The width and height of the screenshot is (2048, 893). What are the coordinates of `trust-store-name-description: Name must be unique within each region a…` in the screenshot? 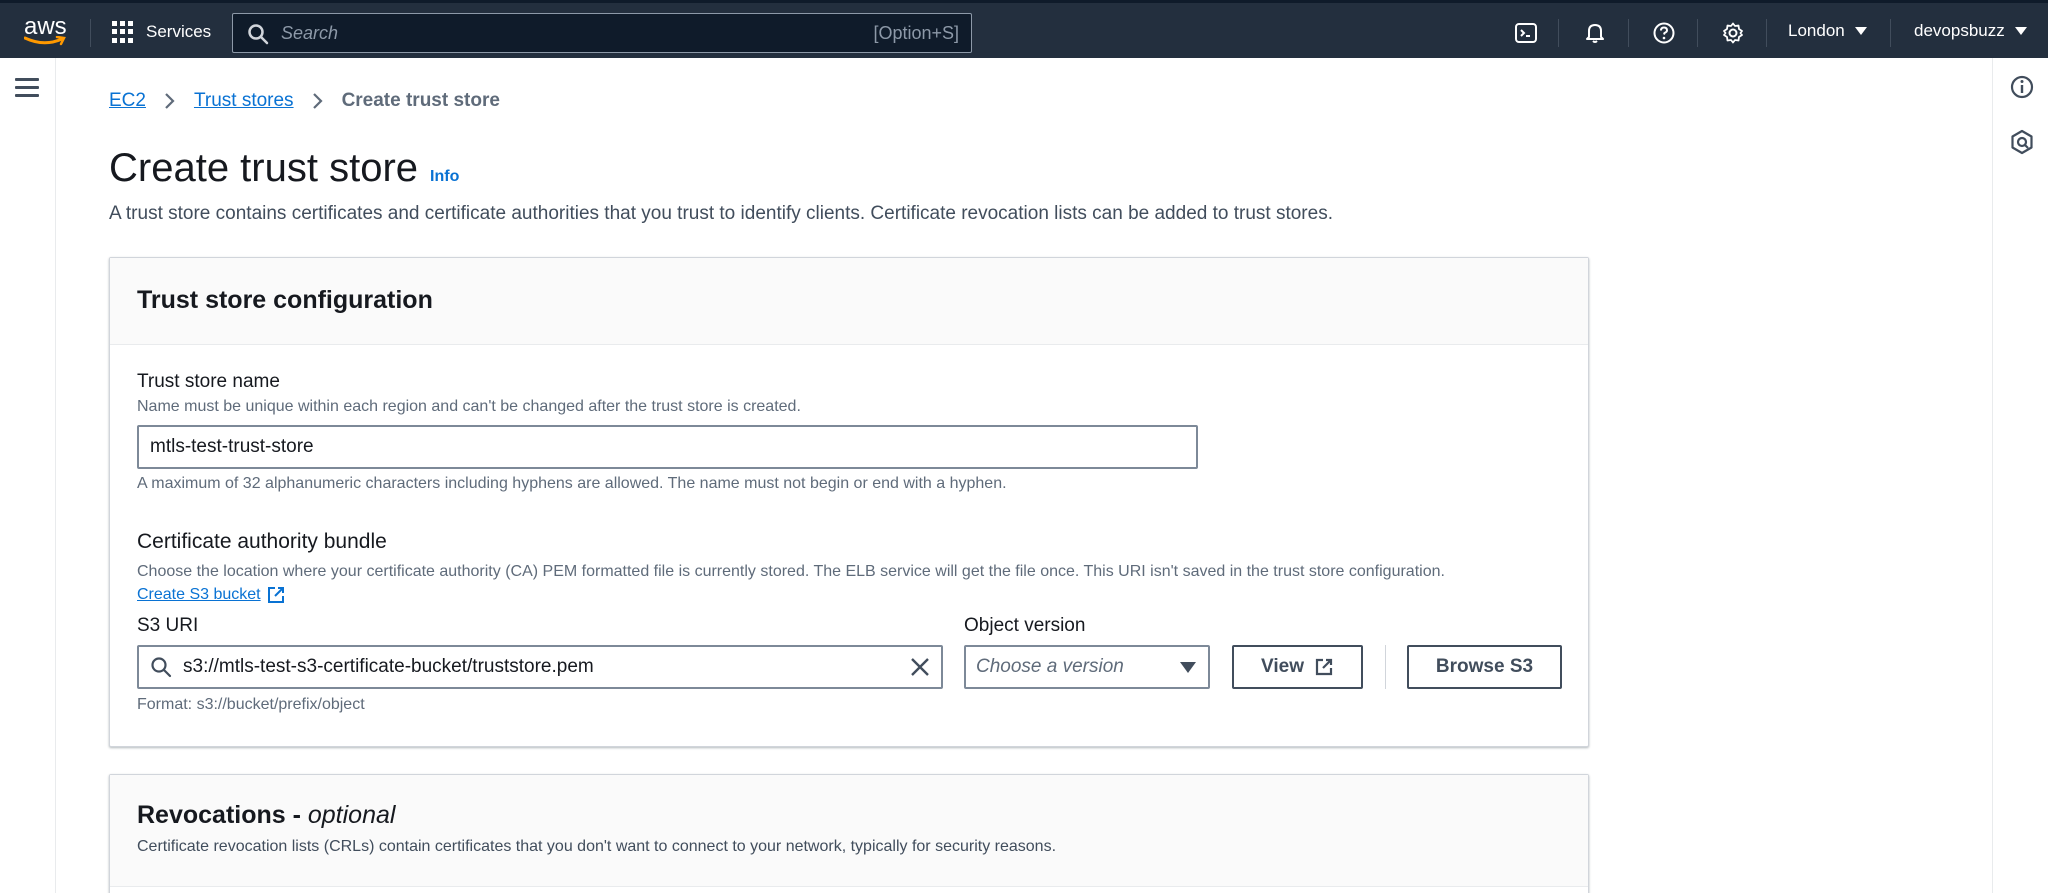 It's located at (469, 406).